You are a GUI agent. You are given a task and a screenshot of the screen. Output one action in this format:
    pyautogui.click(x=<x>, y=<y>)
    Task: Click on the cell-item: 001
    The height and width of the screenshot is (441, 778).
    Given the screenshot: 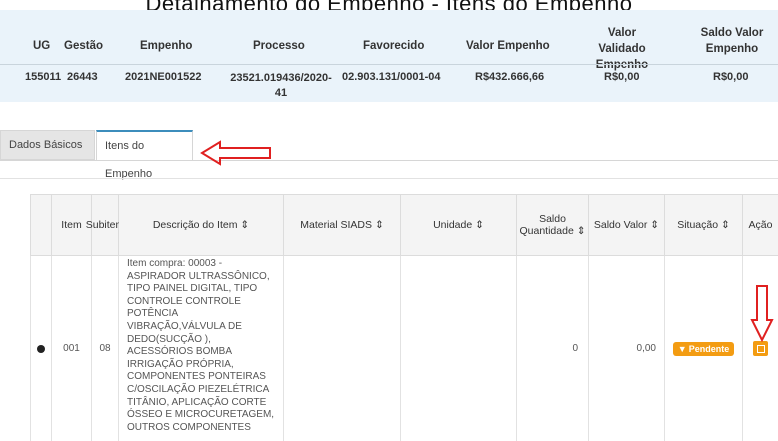 What is the action you would take?
    pyautogui.click(x=72, y=348)
    